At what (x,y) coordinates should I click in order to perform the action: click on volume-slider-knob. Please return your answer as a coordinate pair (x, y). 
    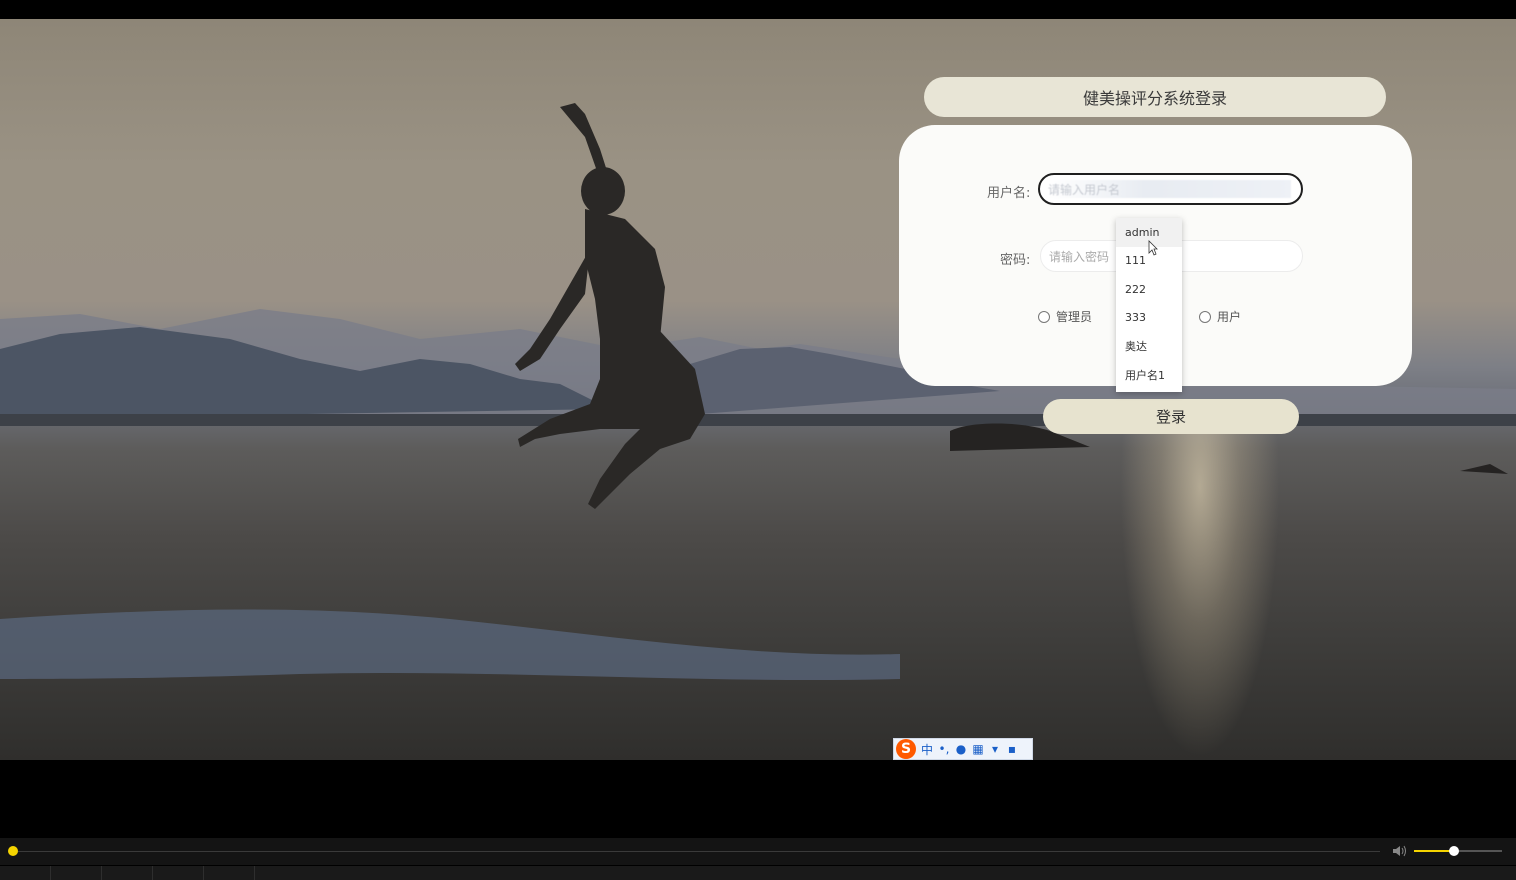
    Looking at the image, I should click on (1453, 851).